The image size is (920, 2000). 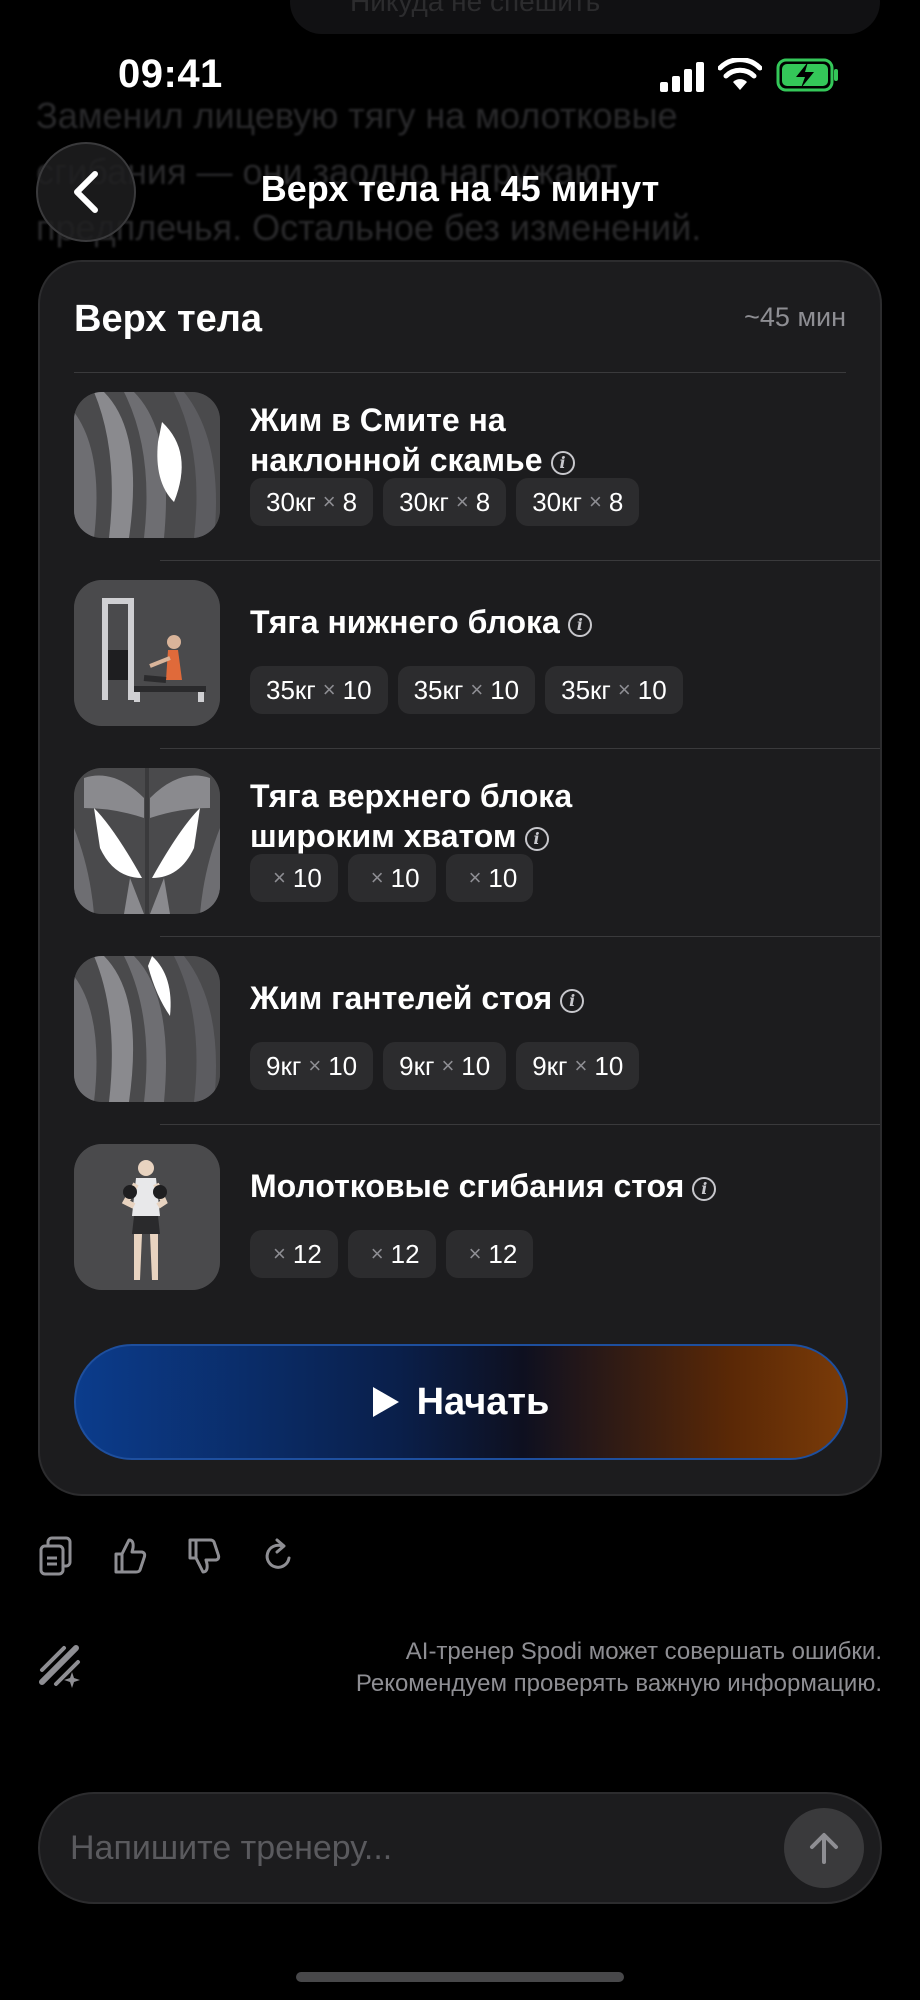 I want to click on exercise-name: Жим в Смите на наклонной скамье i, so click(x=530, y=440).